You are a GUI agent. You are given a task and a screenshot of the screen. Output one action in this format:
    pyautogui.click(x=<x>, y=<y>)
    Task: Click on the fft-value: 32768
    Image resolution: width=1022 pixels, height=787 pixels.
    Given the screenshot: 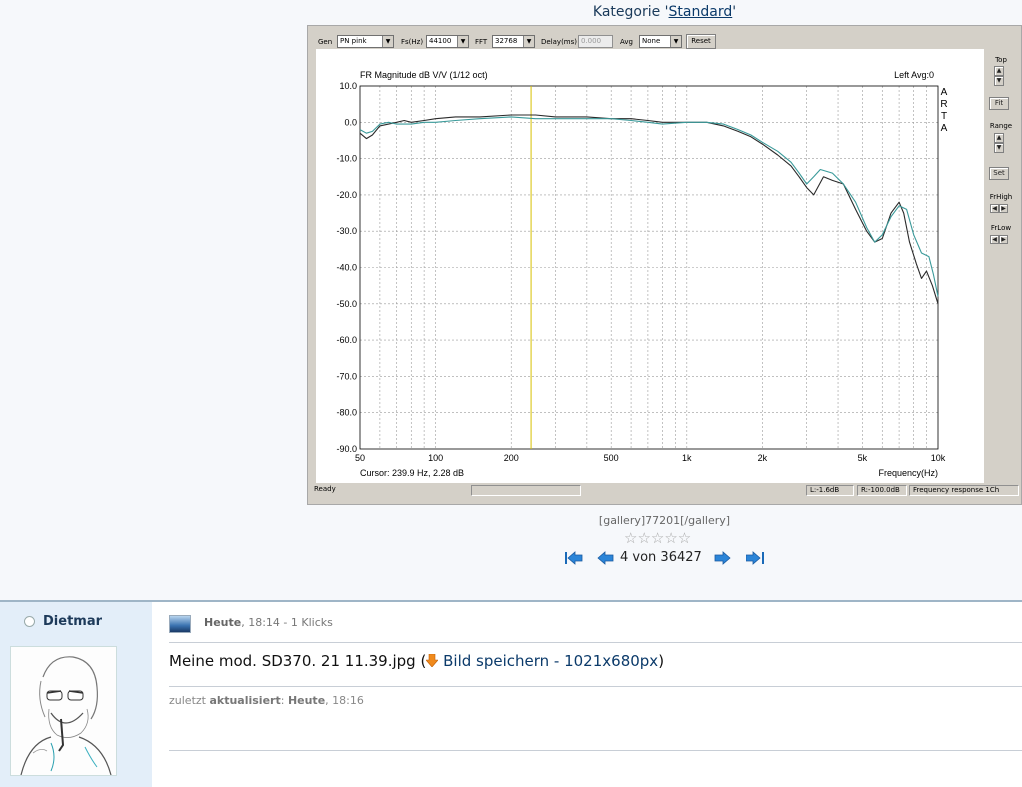 What is the action you would take?
    pyautogui.click(x=506, y=41)
    